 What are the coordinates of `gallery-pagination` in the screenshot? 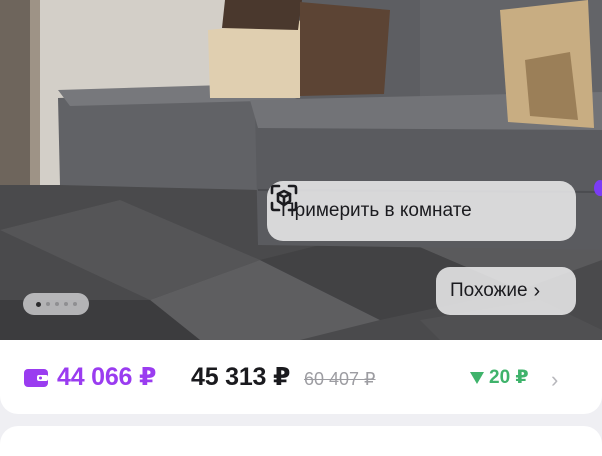 It's located at (56, 304).